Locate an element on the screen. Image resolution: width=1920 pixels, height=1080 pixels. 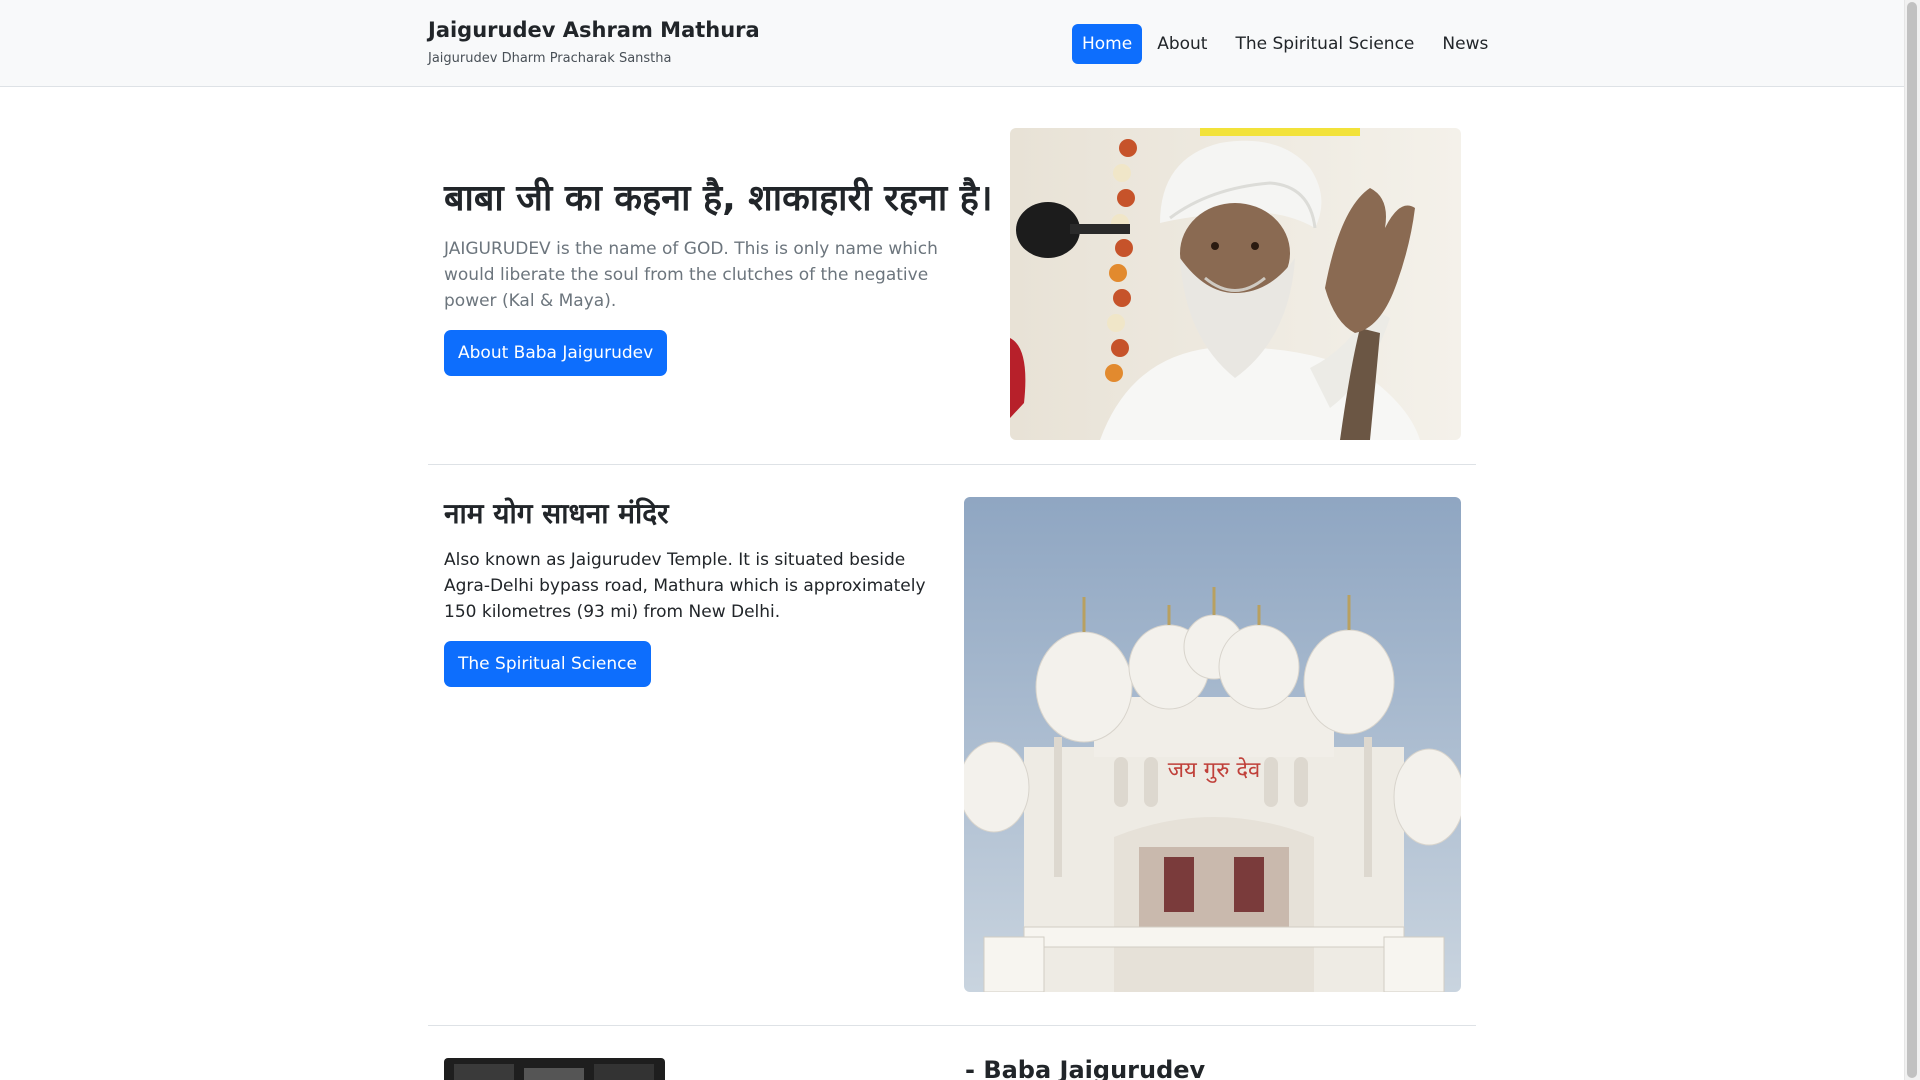
brand-title: Jaigurudev Ashram Mathura is located at coordinates (594, 30).